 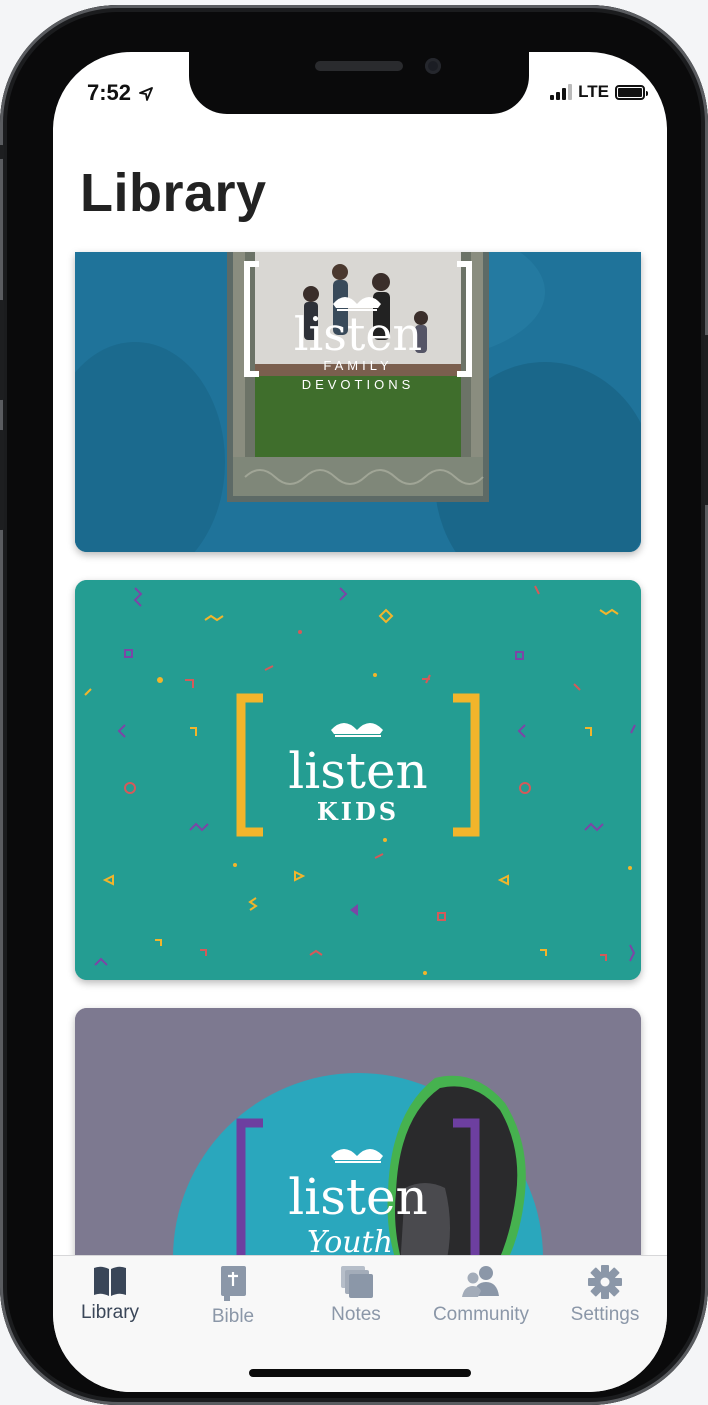 What do you see at coordinates (360, 1373) in the screenshot?
I see `home-indicator` at bounding box center [360, 1373].